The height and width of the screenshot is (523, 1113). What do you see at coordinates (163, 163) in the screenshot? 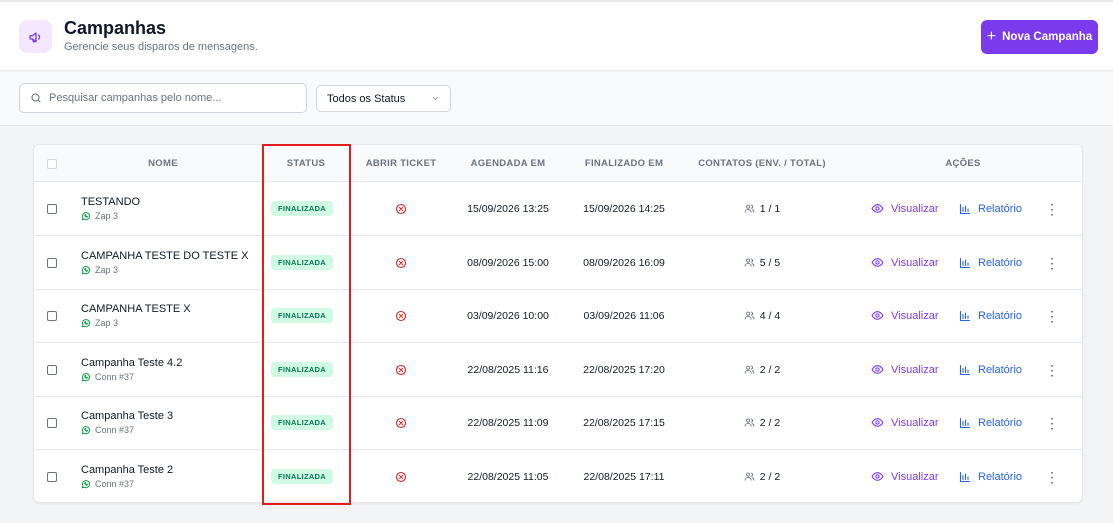
I see `column-header-name: NOME` at bounding box center [163, 163].